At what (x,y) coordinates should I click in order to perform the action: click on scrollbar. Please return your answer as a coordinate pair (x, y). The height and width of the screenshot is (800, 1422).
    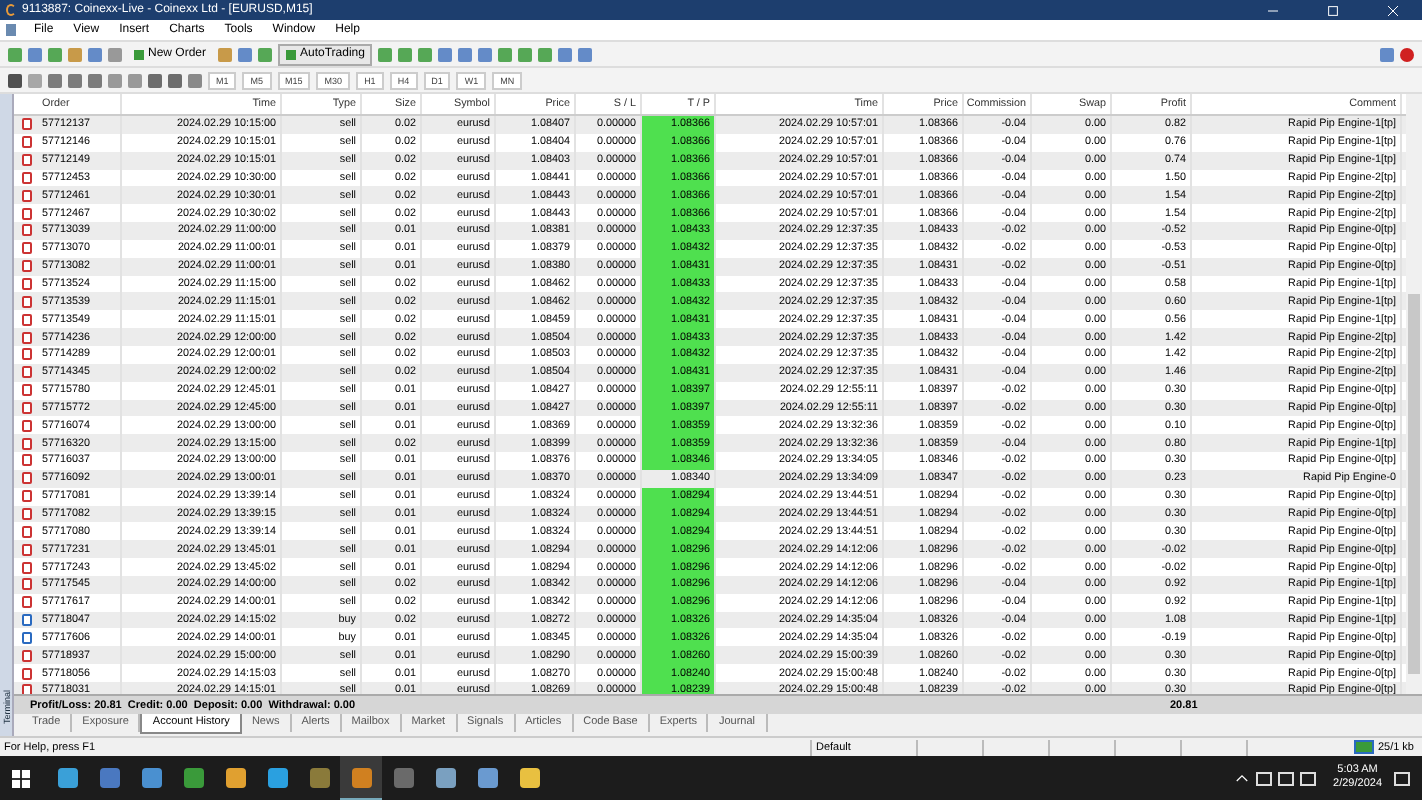
    Looking at the image, I should click on (1414, 394).